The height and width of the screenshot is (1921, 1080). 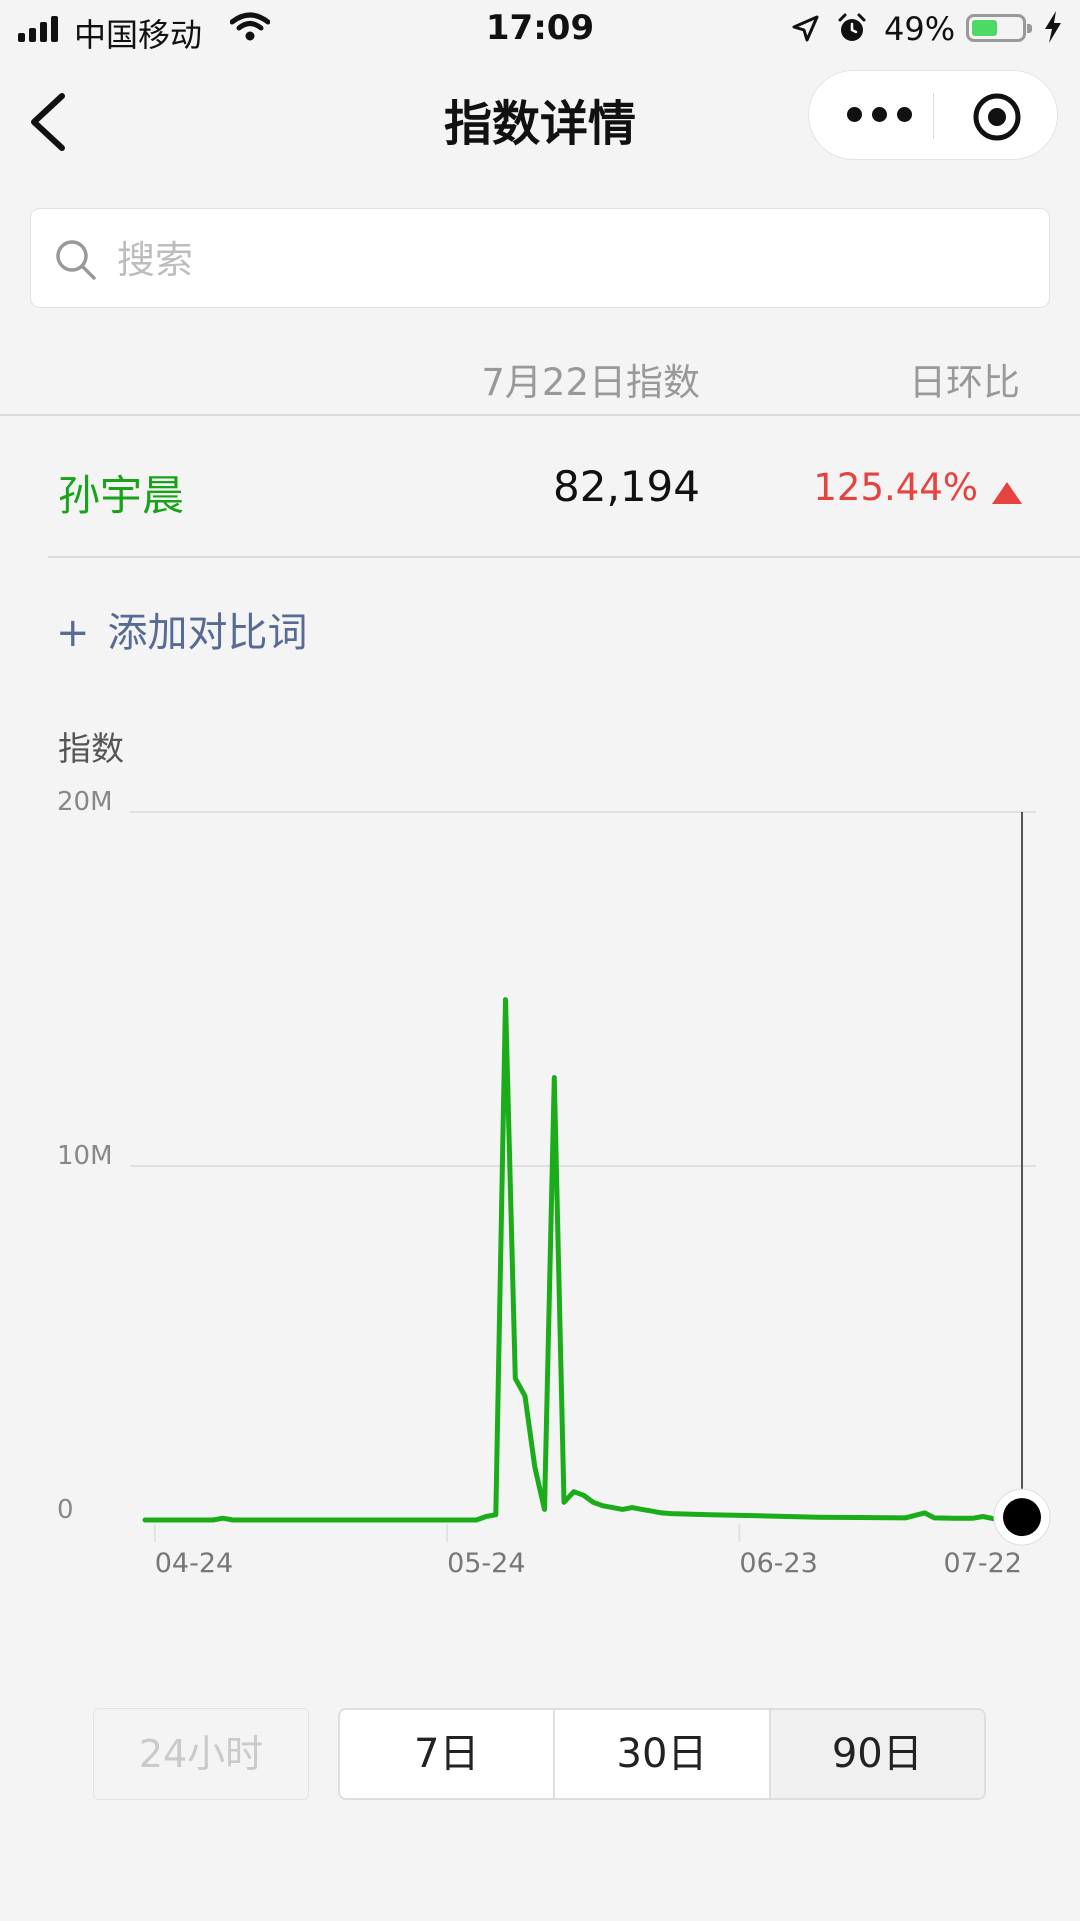 What do you see at coordinates (1007, 493) in the screenshot?
I see `up-triangle-icon` at bounding box center [1007, 493].